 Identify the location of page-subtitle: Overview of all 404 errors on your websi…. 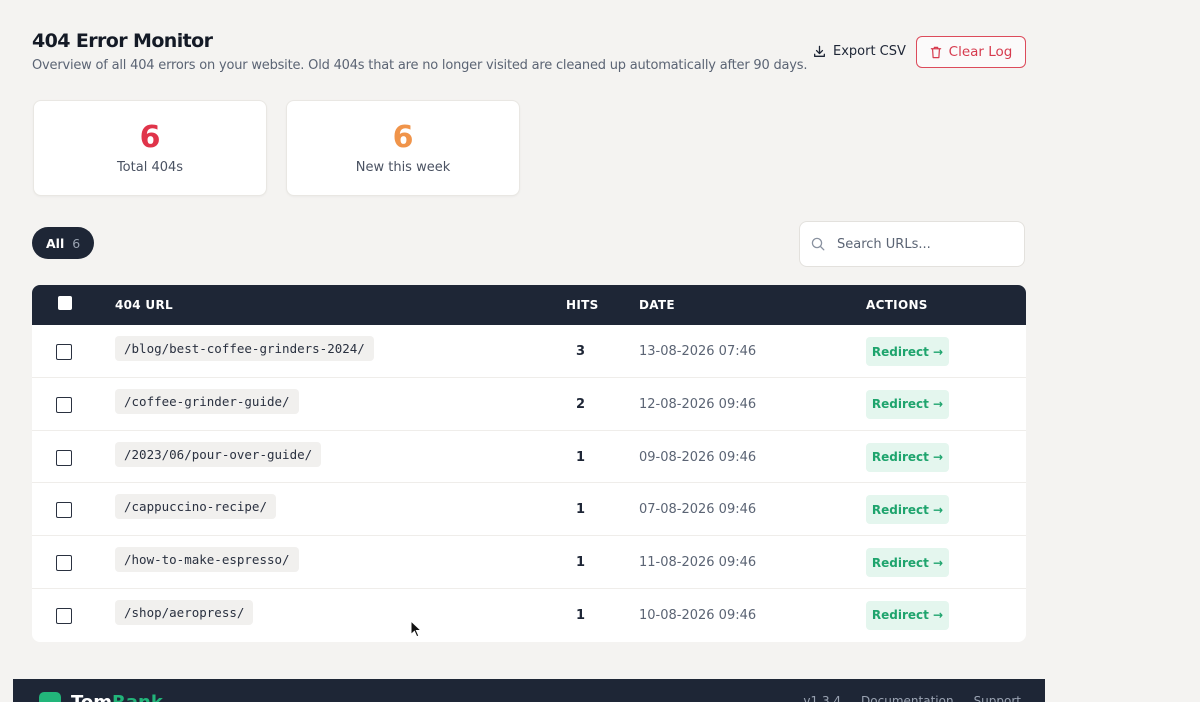
(420, 65).